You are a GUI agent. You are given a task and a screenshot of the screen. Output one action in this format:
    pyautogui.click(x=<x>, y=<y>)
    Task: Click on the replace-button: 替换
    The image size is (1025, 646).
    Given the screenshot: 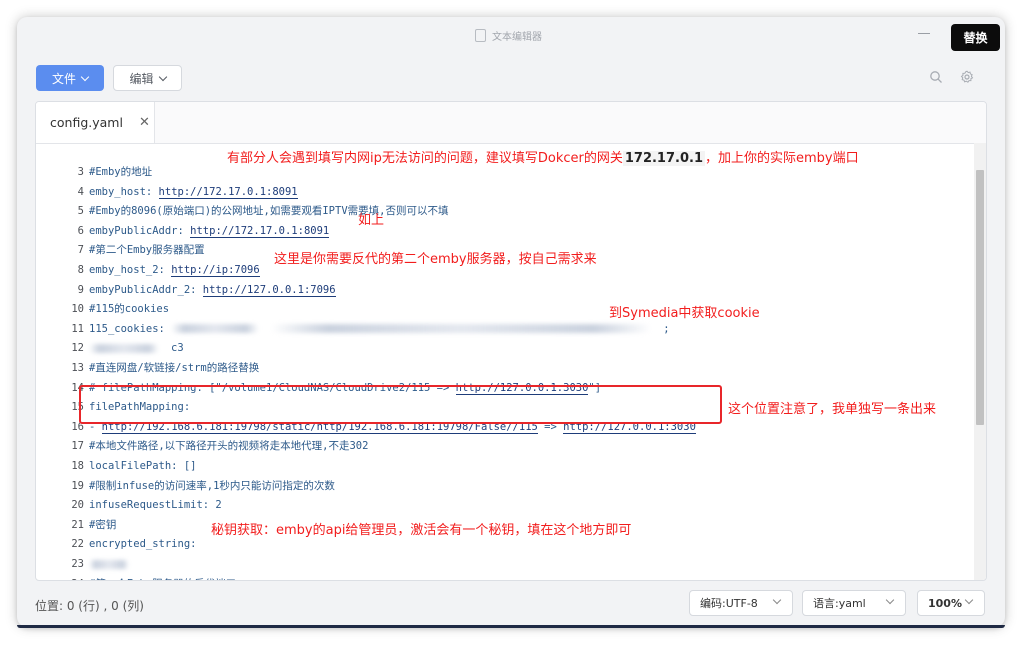 What is the action you would take?
    pyautogui.click(x=975, y=37)
    